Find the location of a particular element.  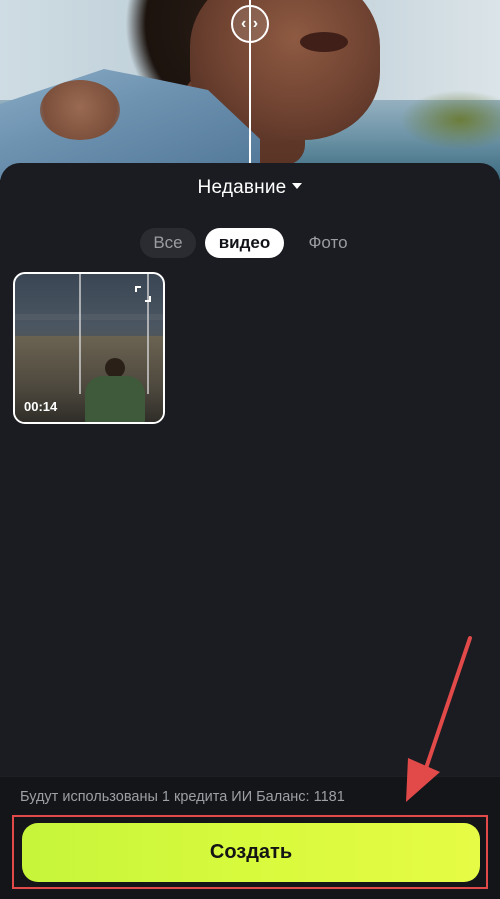

tab-photo: Фото is located at coordinates (328, 243).